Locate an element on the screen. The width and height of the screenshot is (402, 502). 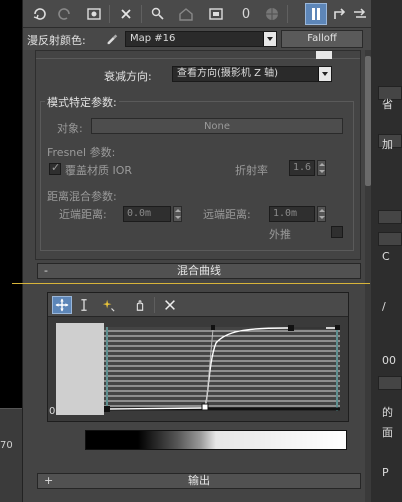
command-panel-backdrop: 省 加 C / 00 的 面 P is located at coordinates (386, 251).